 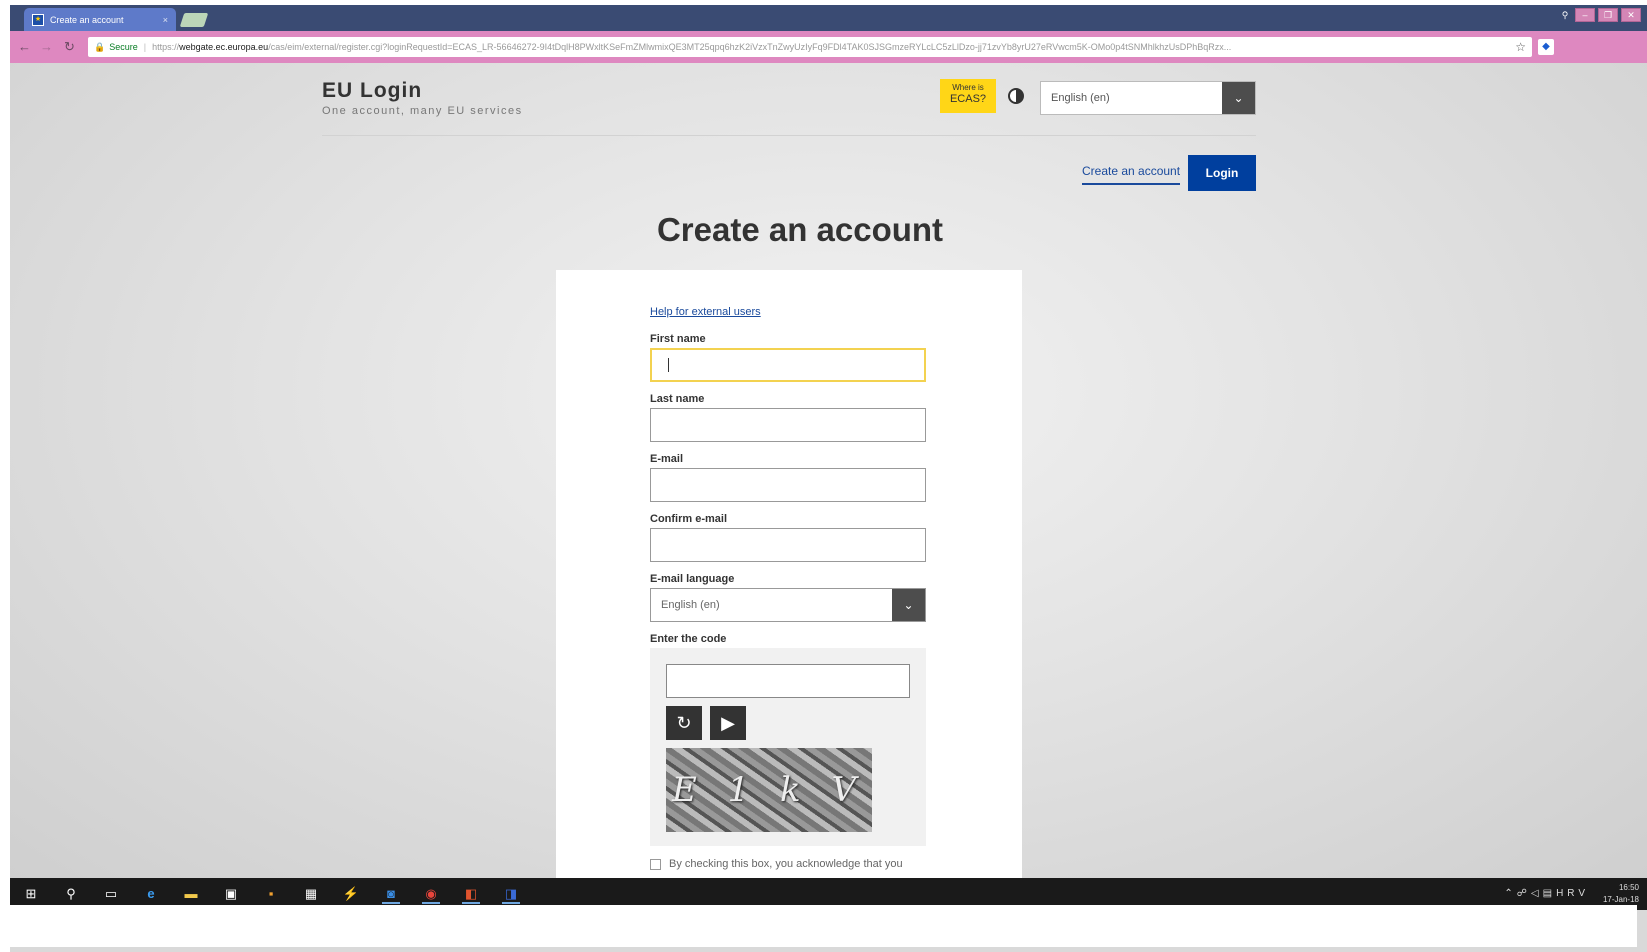 I want to click on user-icon: ⚲, so click(x=1565, y=15).